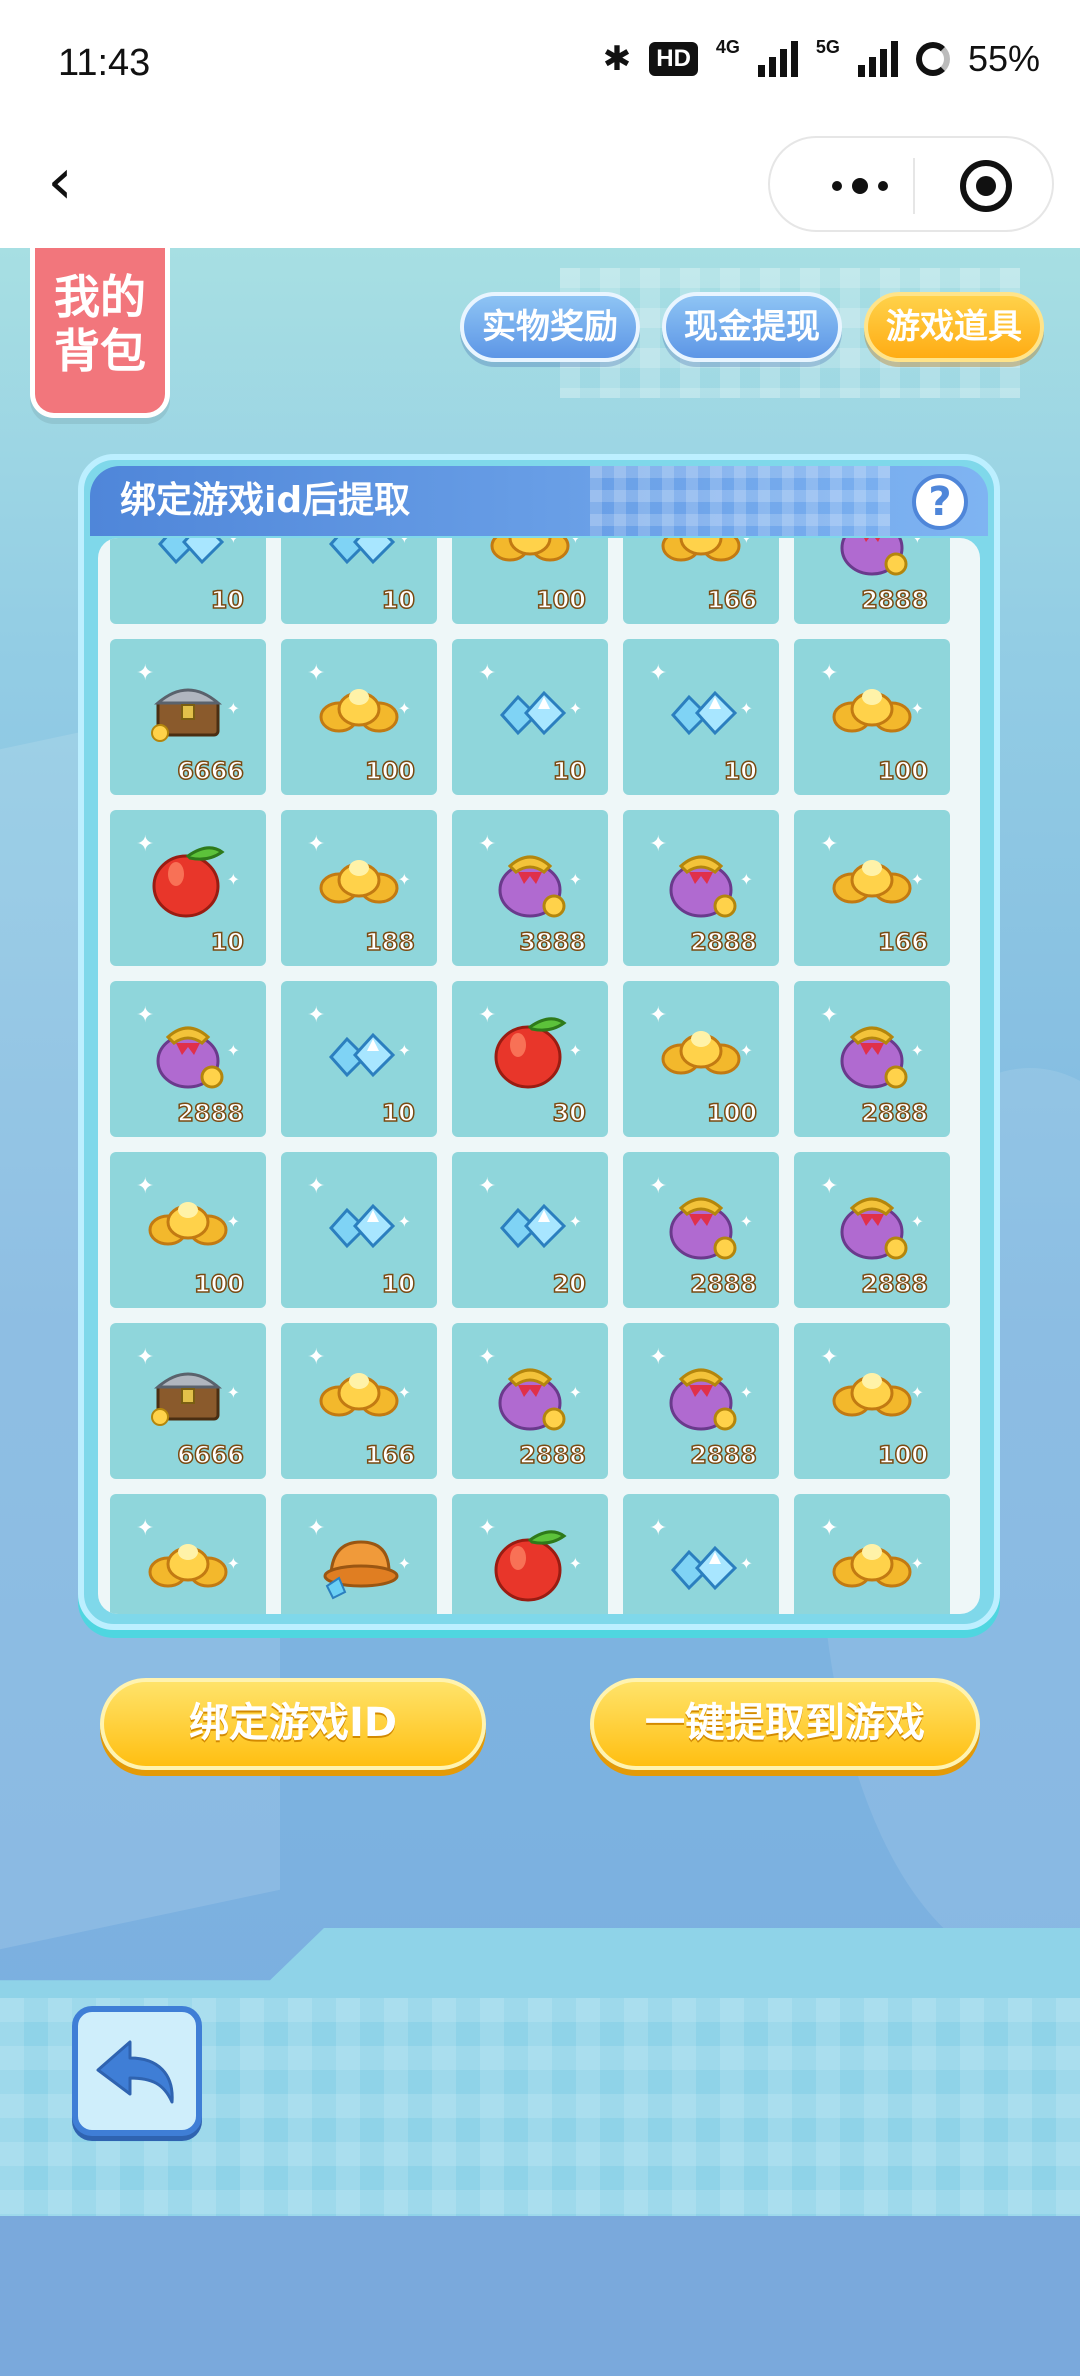 Image resolution: width=1080 pixels, height=2376 pixels. Describe the element at coordinates (293, 1724) in the screenshot. I see `bind-game-id-button: 绑定游戏ID` at that location.